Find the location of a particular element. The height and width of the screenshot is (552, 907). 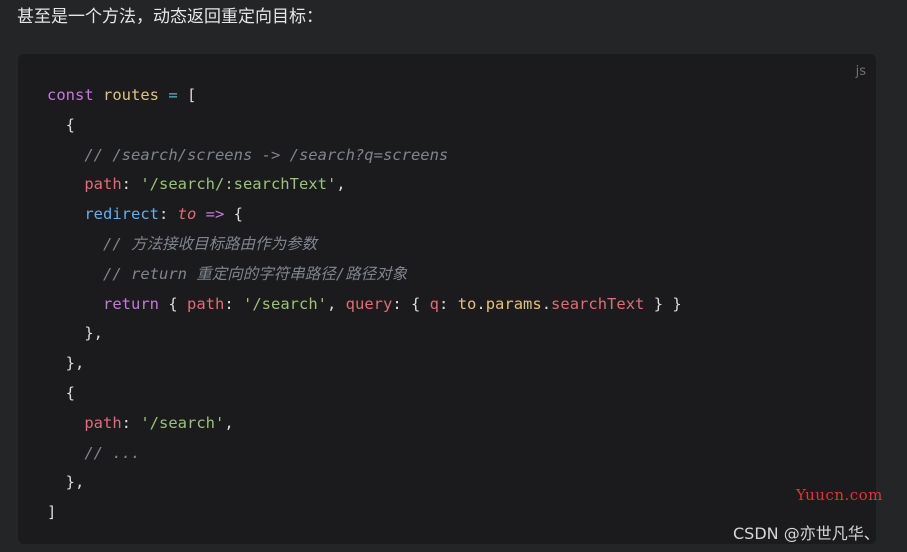

csdn-author-watermark: CSDN @亦世凡华、 is located at coordinates (806, 533).